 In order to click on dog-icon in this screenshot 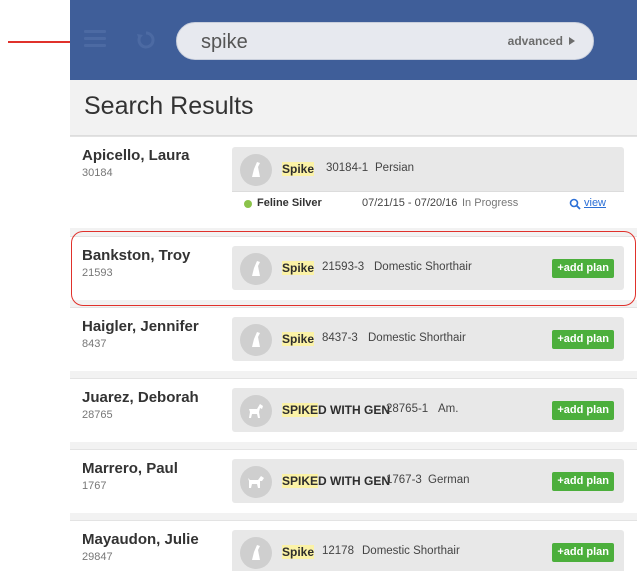, I will do `click(256, 482)`.